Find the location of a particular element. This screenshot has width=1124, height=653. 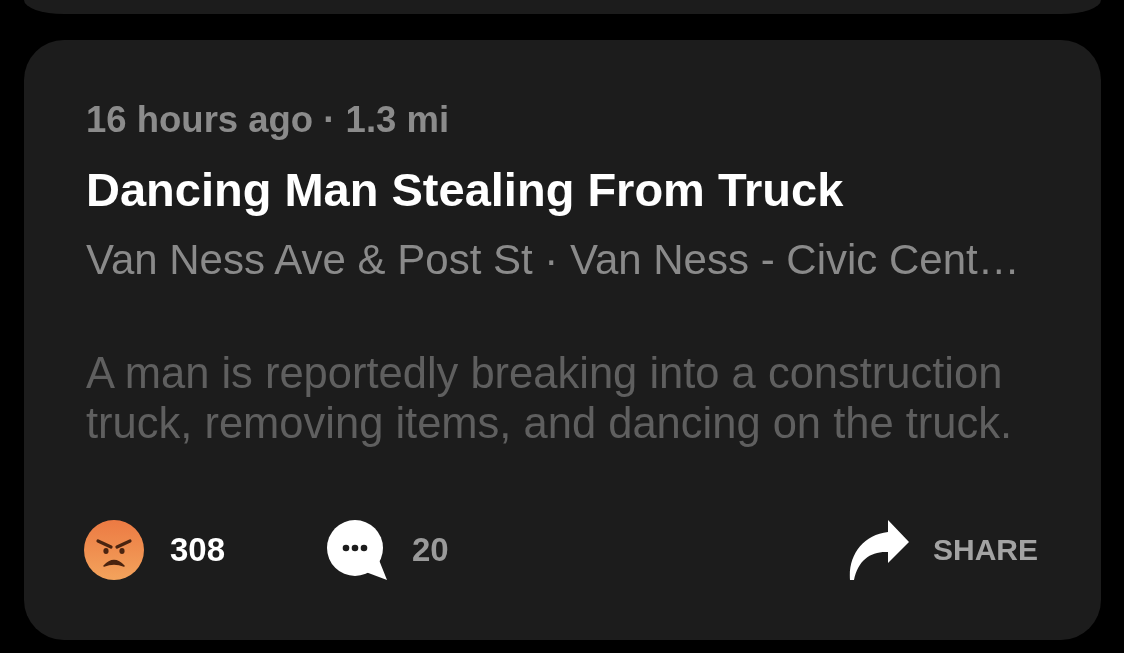

reaction-button: 308 is located at coordinates (205, 550).